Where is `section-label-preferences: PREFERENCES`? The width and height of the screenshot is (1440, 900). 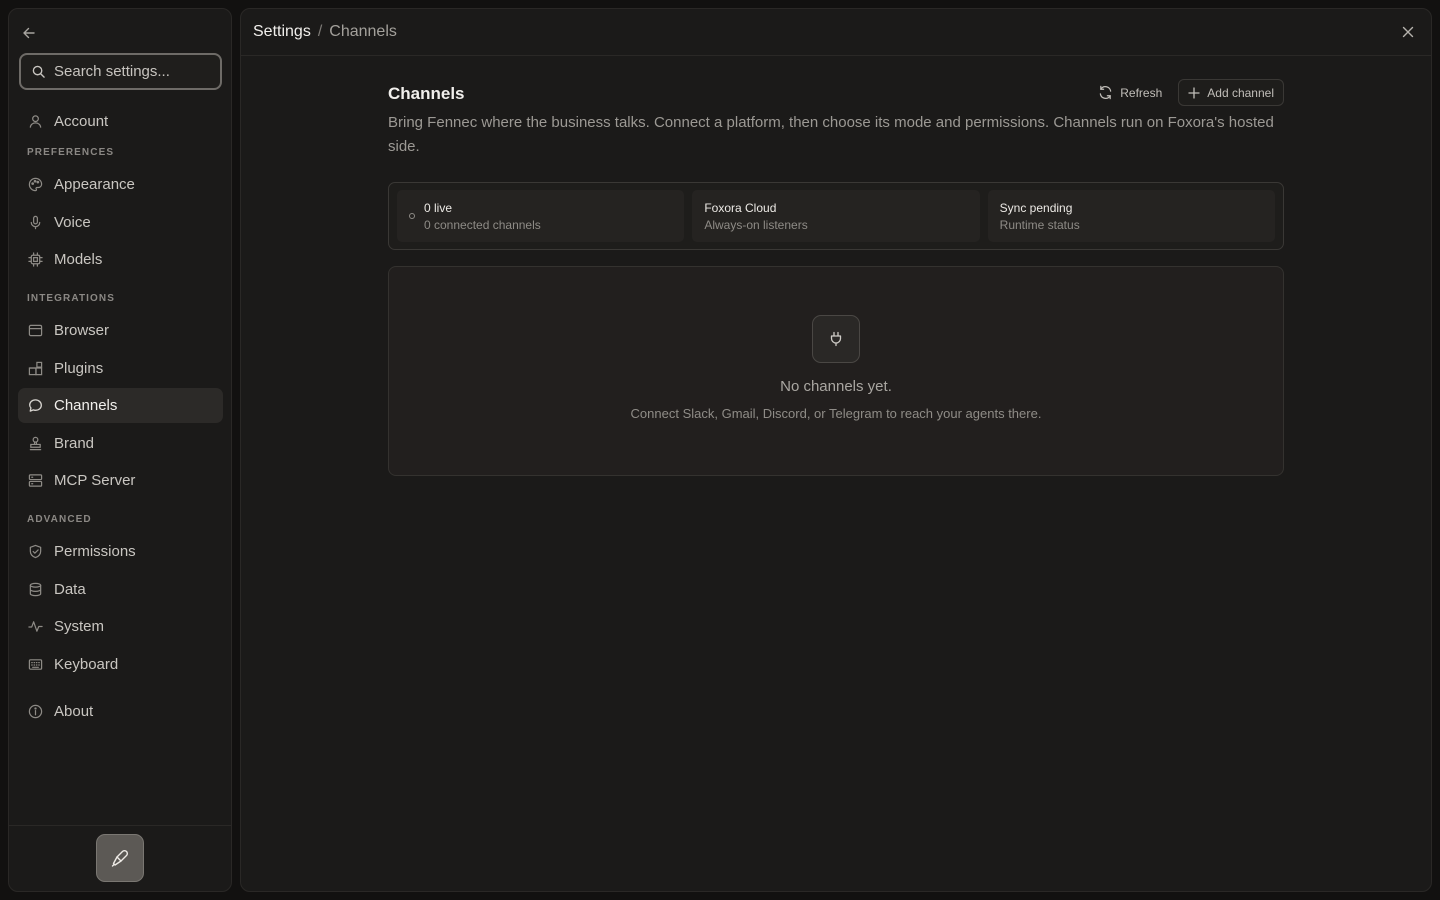 section-label-preferences: PREFERENCES is located at coordinates (71, 152).